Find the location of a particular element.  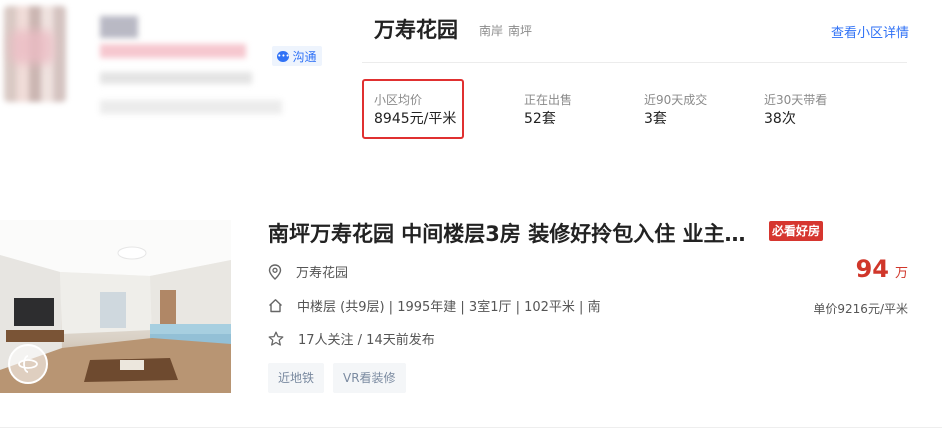

unit-price: 单价9216元/平米 is located at coordinates (860, 309).